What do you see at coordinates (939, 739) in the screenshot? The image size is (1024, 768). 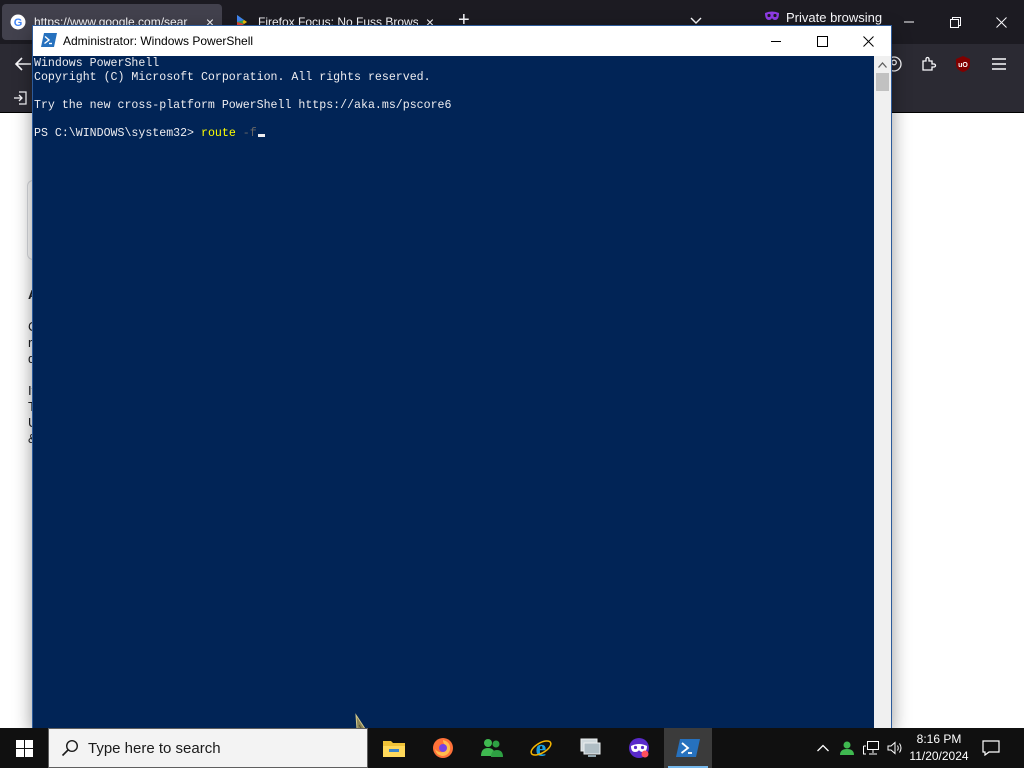 I see `clock-time: 8:16 PM` at bounding box center [939, 739].